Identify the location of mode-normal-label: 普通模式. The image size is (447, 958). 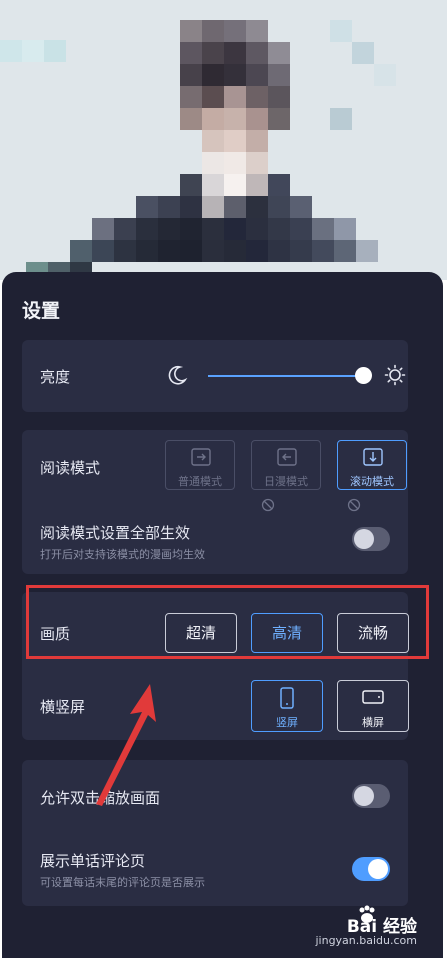
(200, 481).